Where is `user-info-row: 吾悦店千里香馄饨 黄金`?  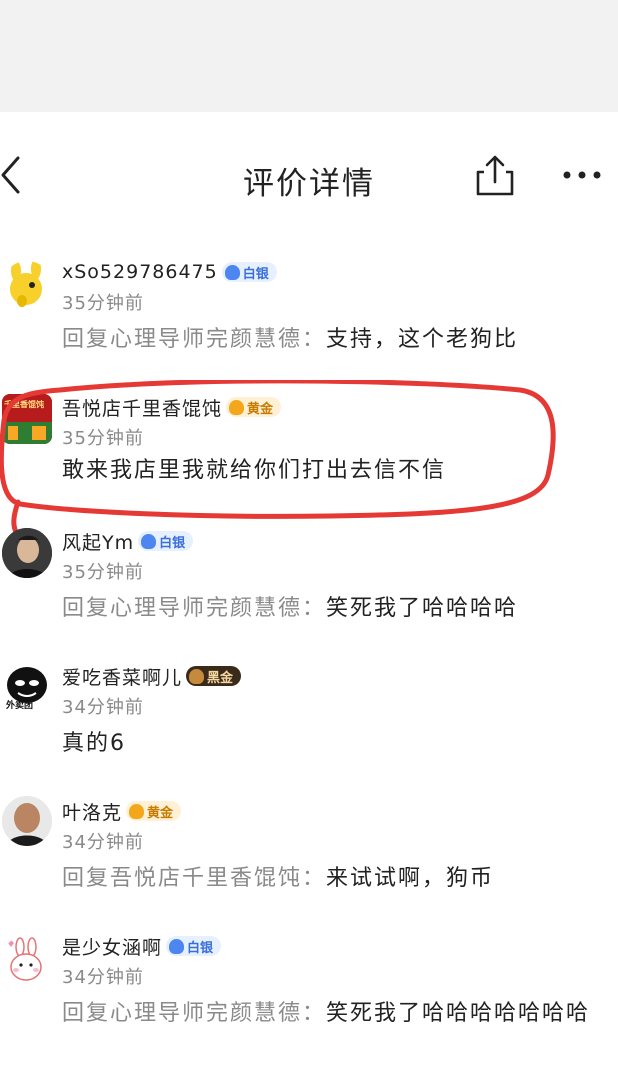
user-info-row: 吾悦店千里香馄饨 黄金 is located at coordinates (172, 407).